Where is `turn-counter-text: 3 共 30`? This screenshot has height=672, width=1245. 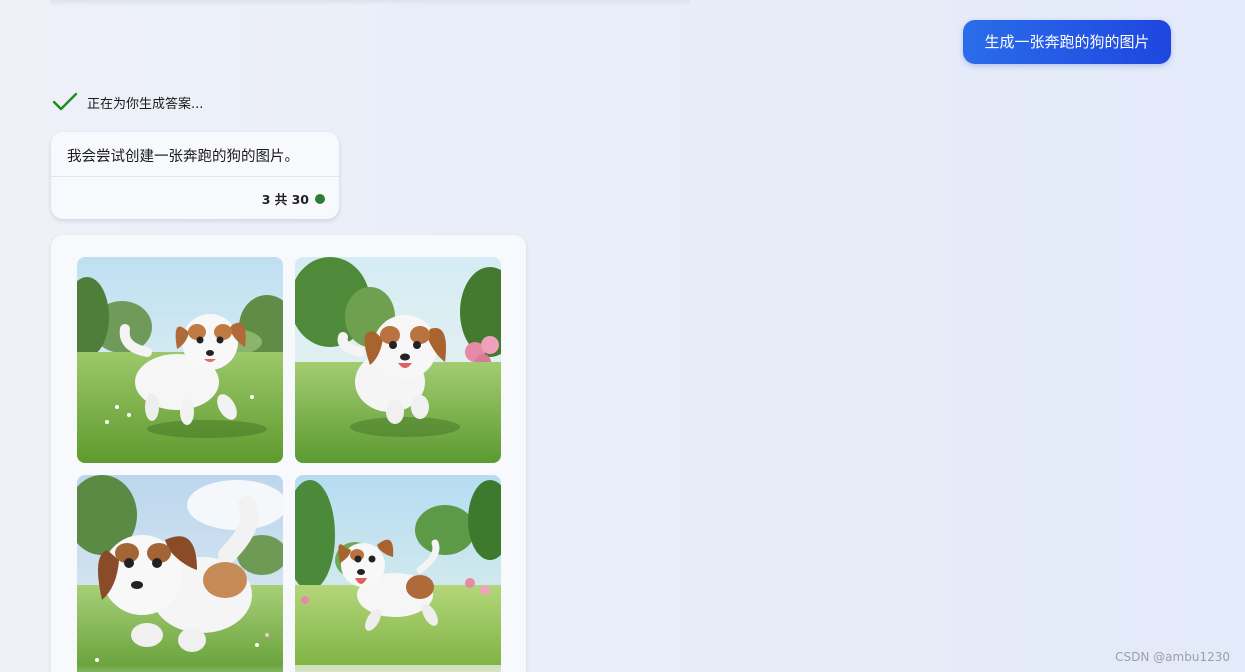 turn-counter-text: 3 共 30 is located at coordinates (285, 199).